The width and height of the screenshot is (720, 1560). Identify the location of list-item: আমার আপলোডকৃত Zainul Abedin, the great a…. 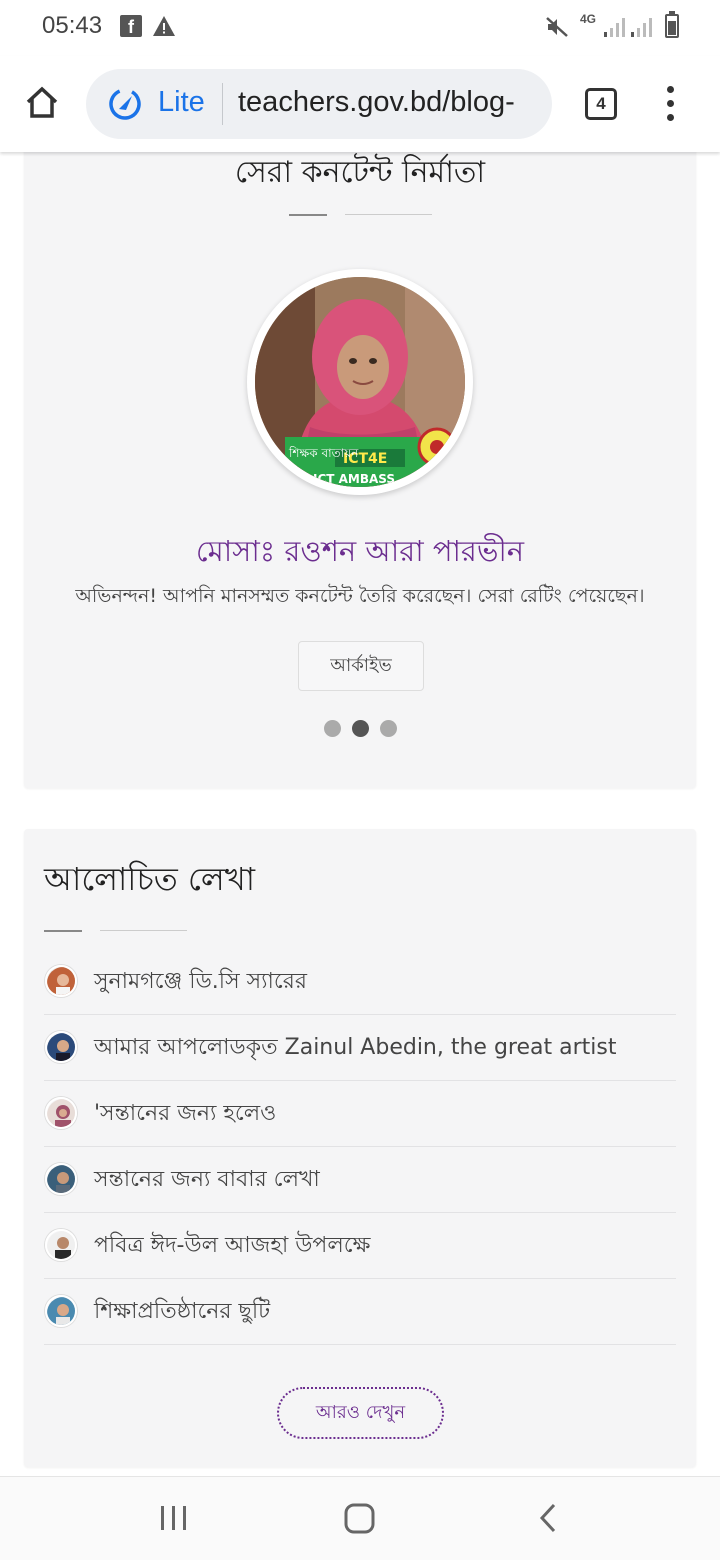
(360, 1048).